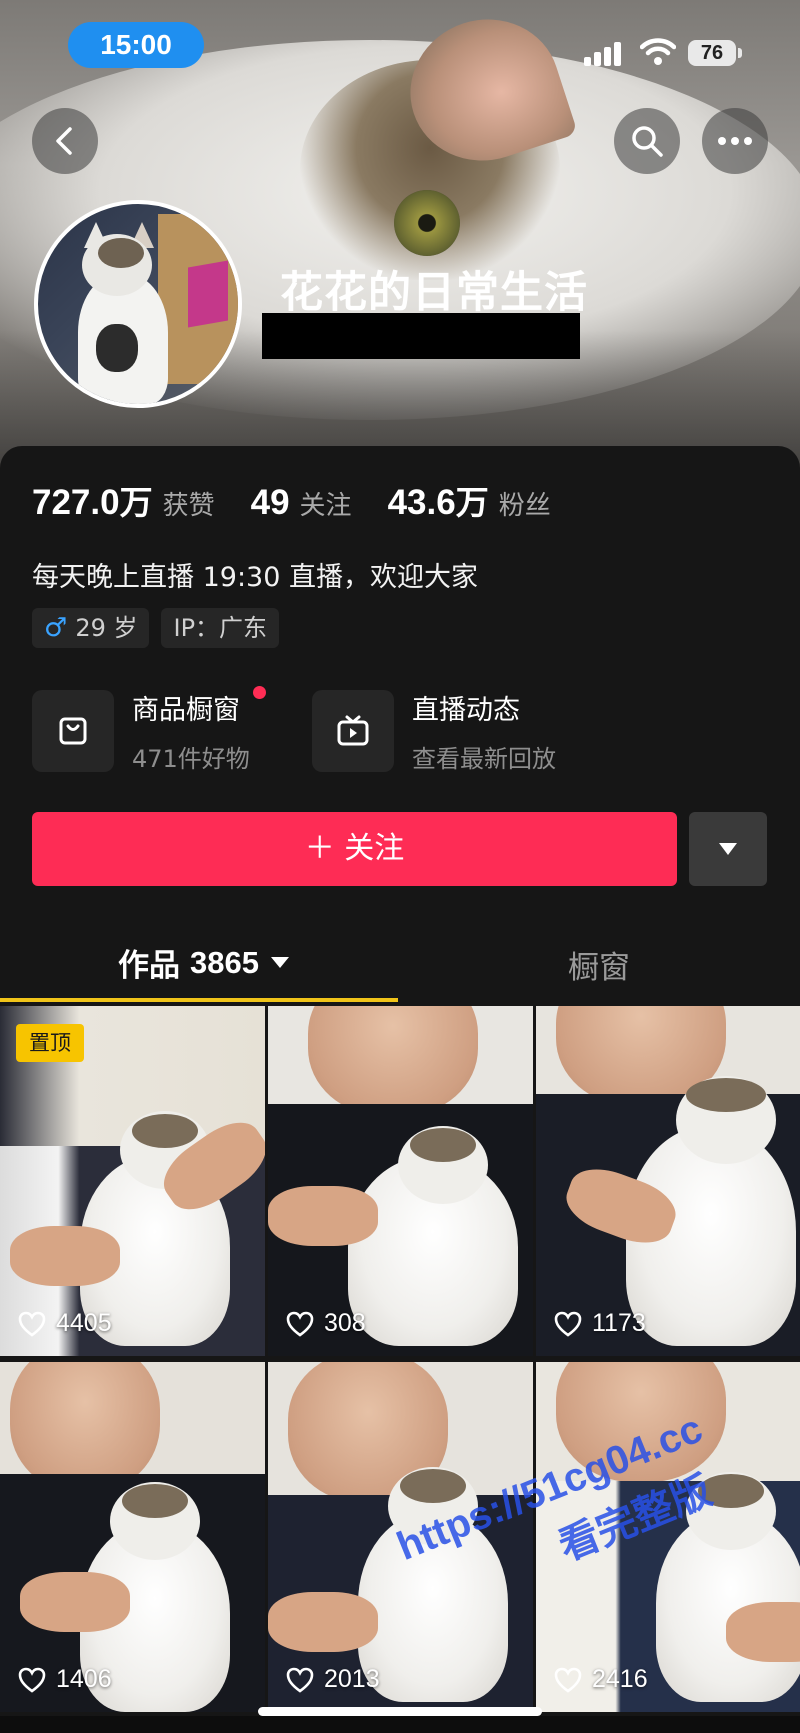  I want to click on video-likes: 1406, so click(65, 1679).